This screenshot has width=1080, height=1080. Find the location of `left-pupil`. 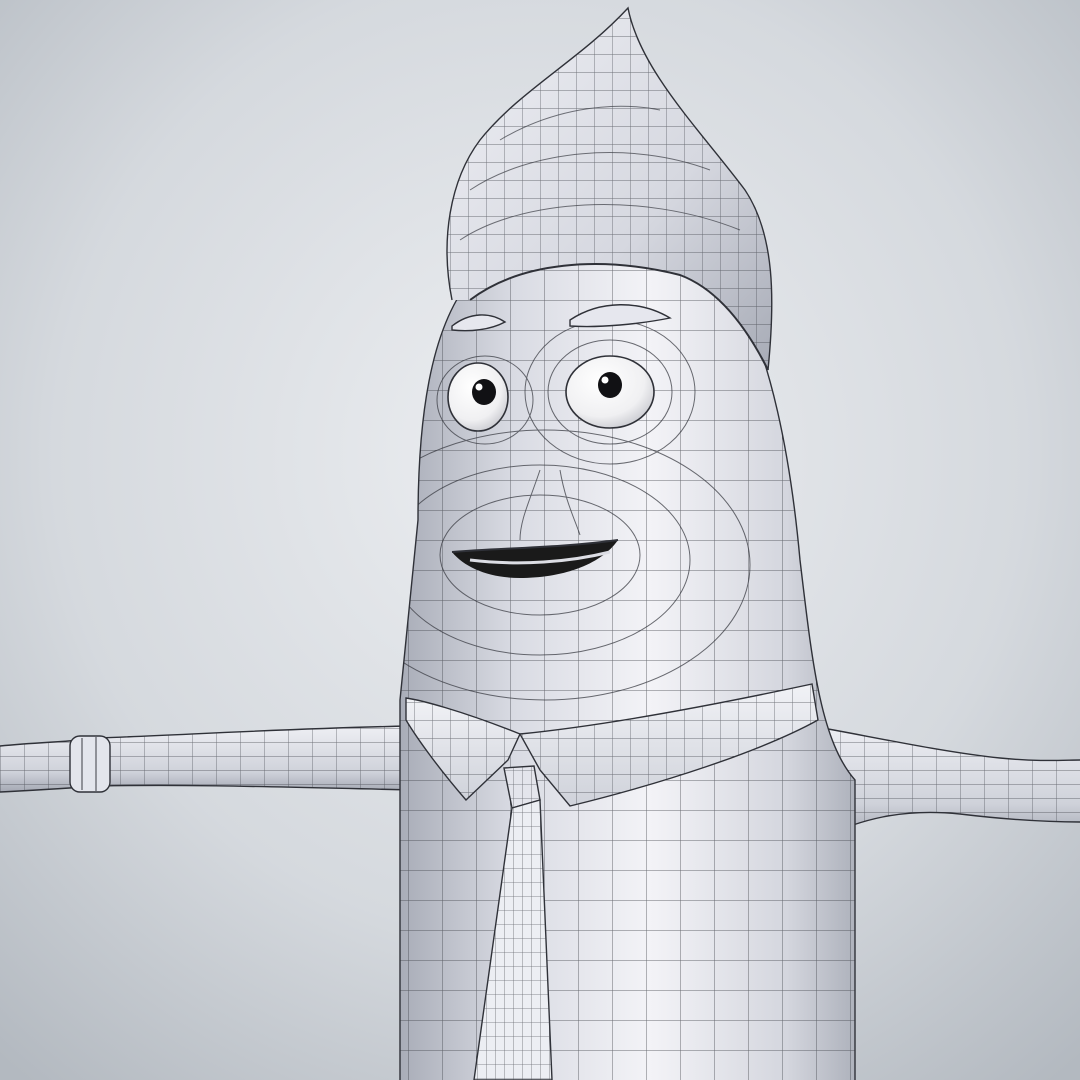

left-pupil is located at coordinates (484, 392).